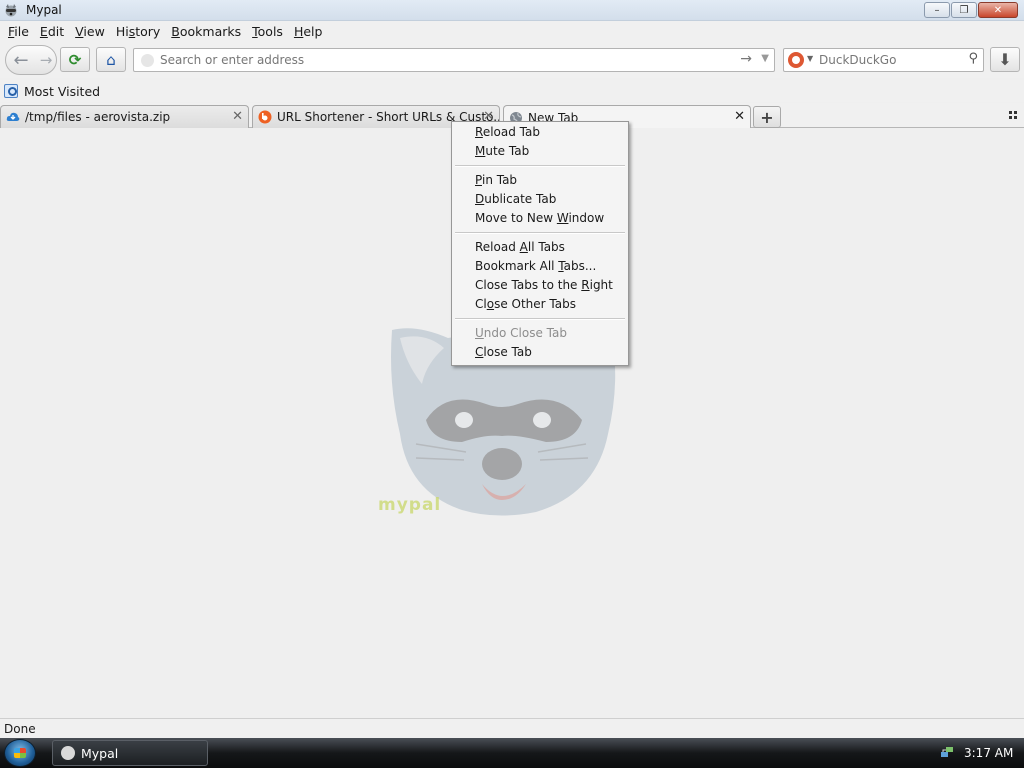 The image size is (1024, 768). I want to click on close-window-button: ✕, so click(998, 10).